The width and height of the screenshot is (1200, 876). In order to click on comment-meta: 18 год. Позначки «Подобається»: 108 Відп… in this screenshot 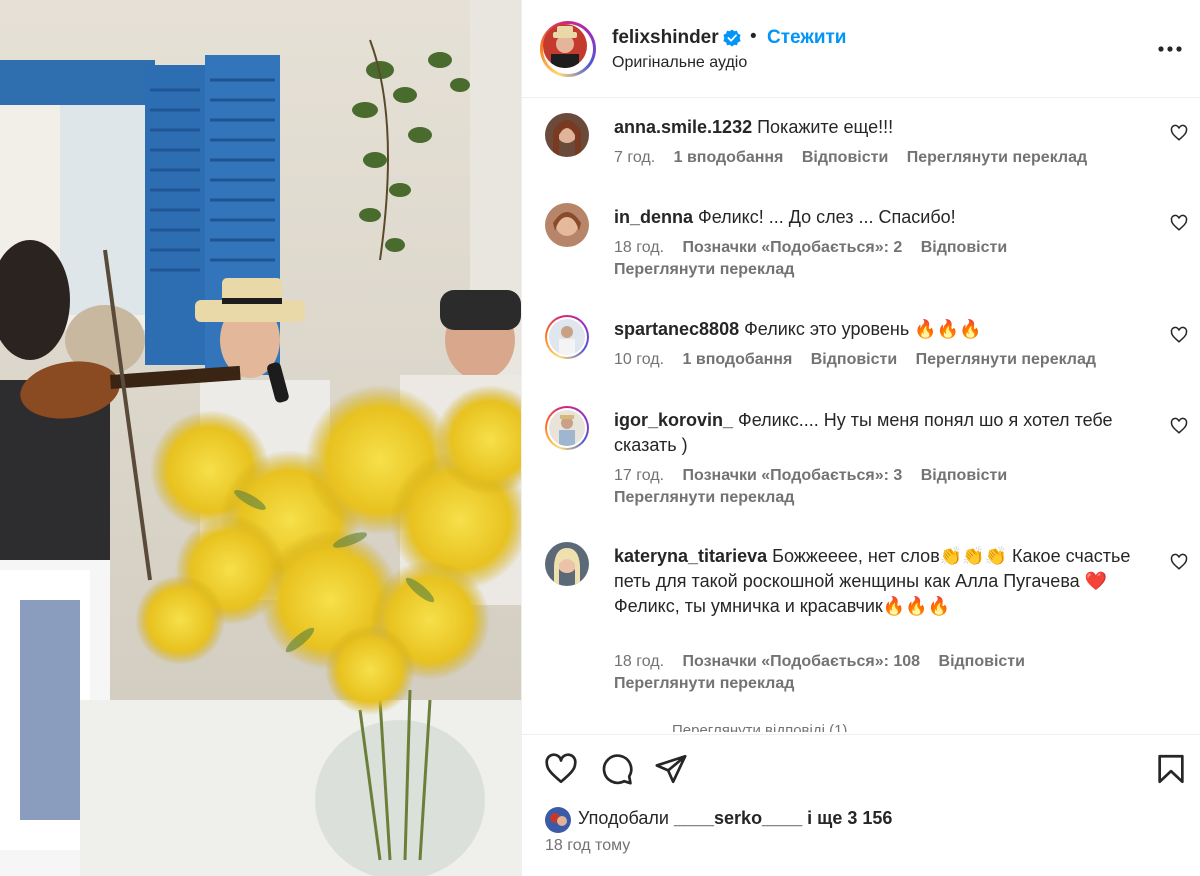, I will do `click(874, 673)`.